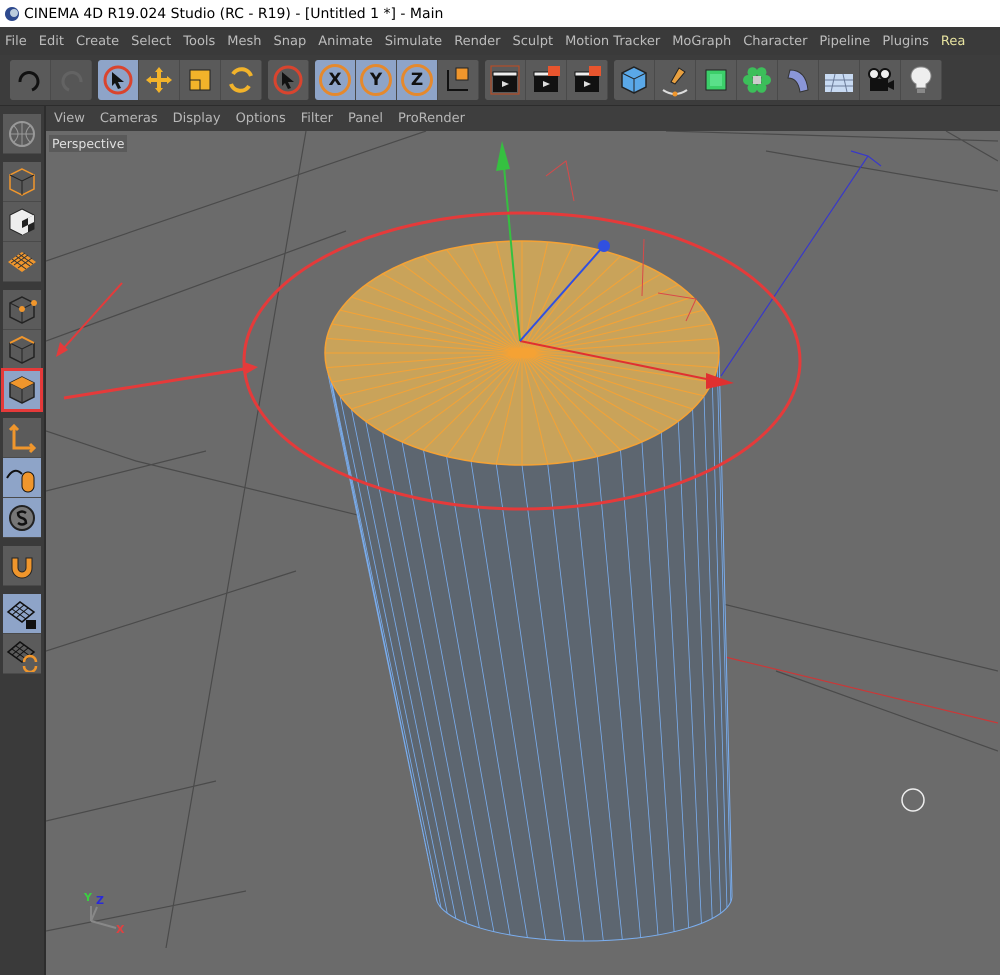 The width and height of the screenshot is (1000, 975). Describe the element at coordinates (757, 80) in the screenshot. I see `cloner-button` at that location.